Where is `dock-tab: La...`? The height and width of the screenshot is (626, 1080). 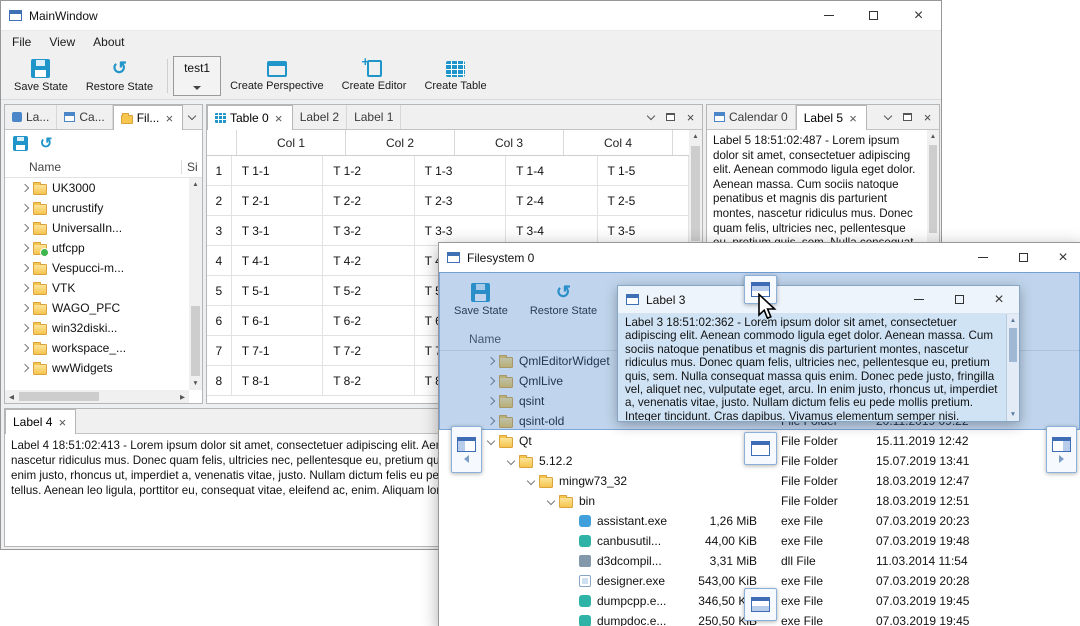
dock-tab: La... is located at coordinates (31, 117).